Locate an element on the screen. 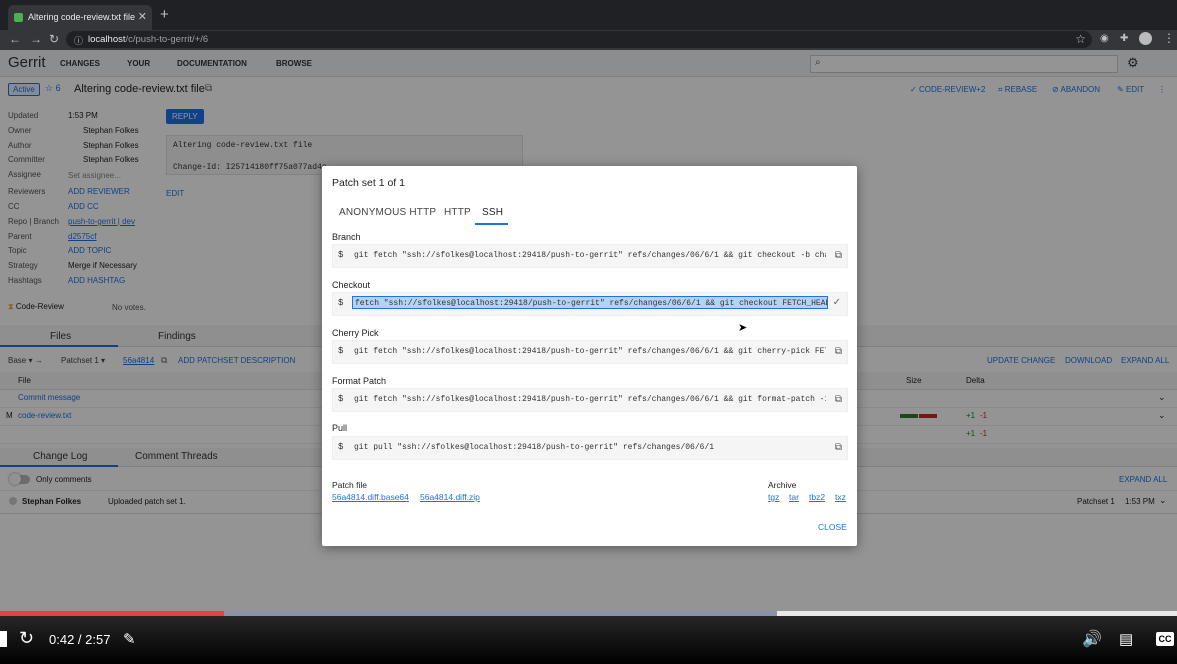  progress-played is located at coordinates (112, 613).